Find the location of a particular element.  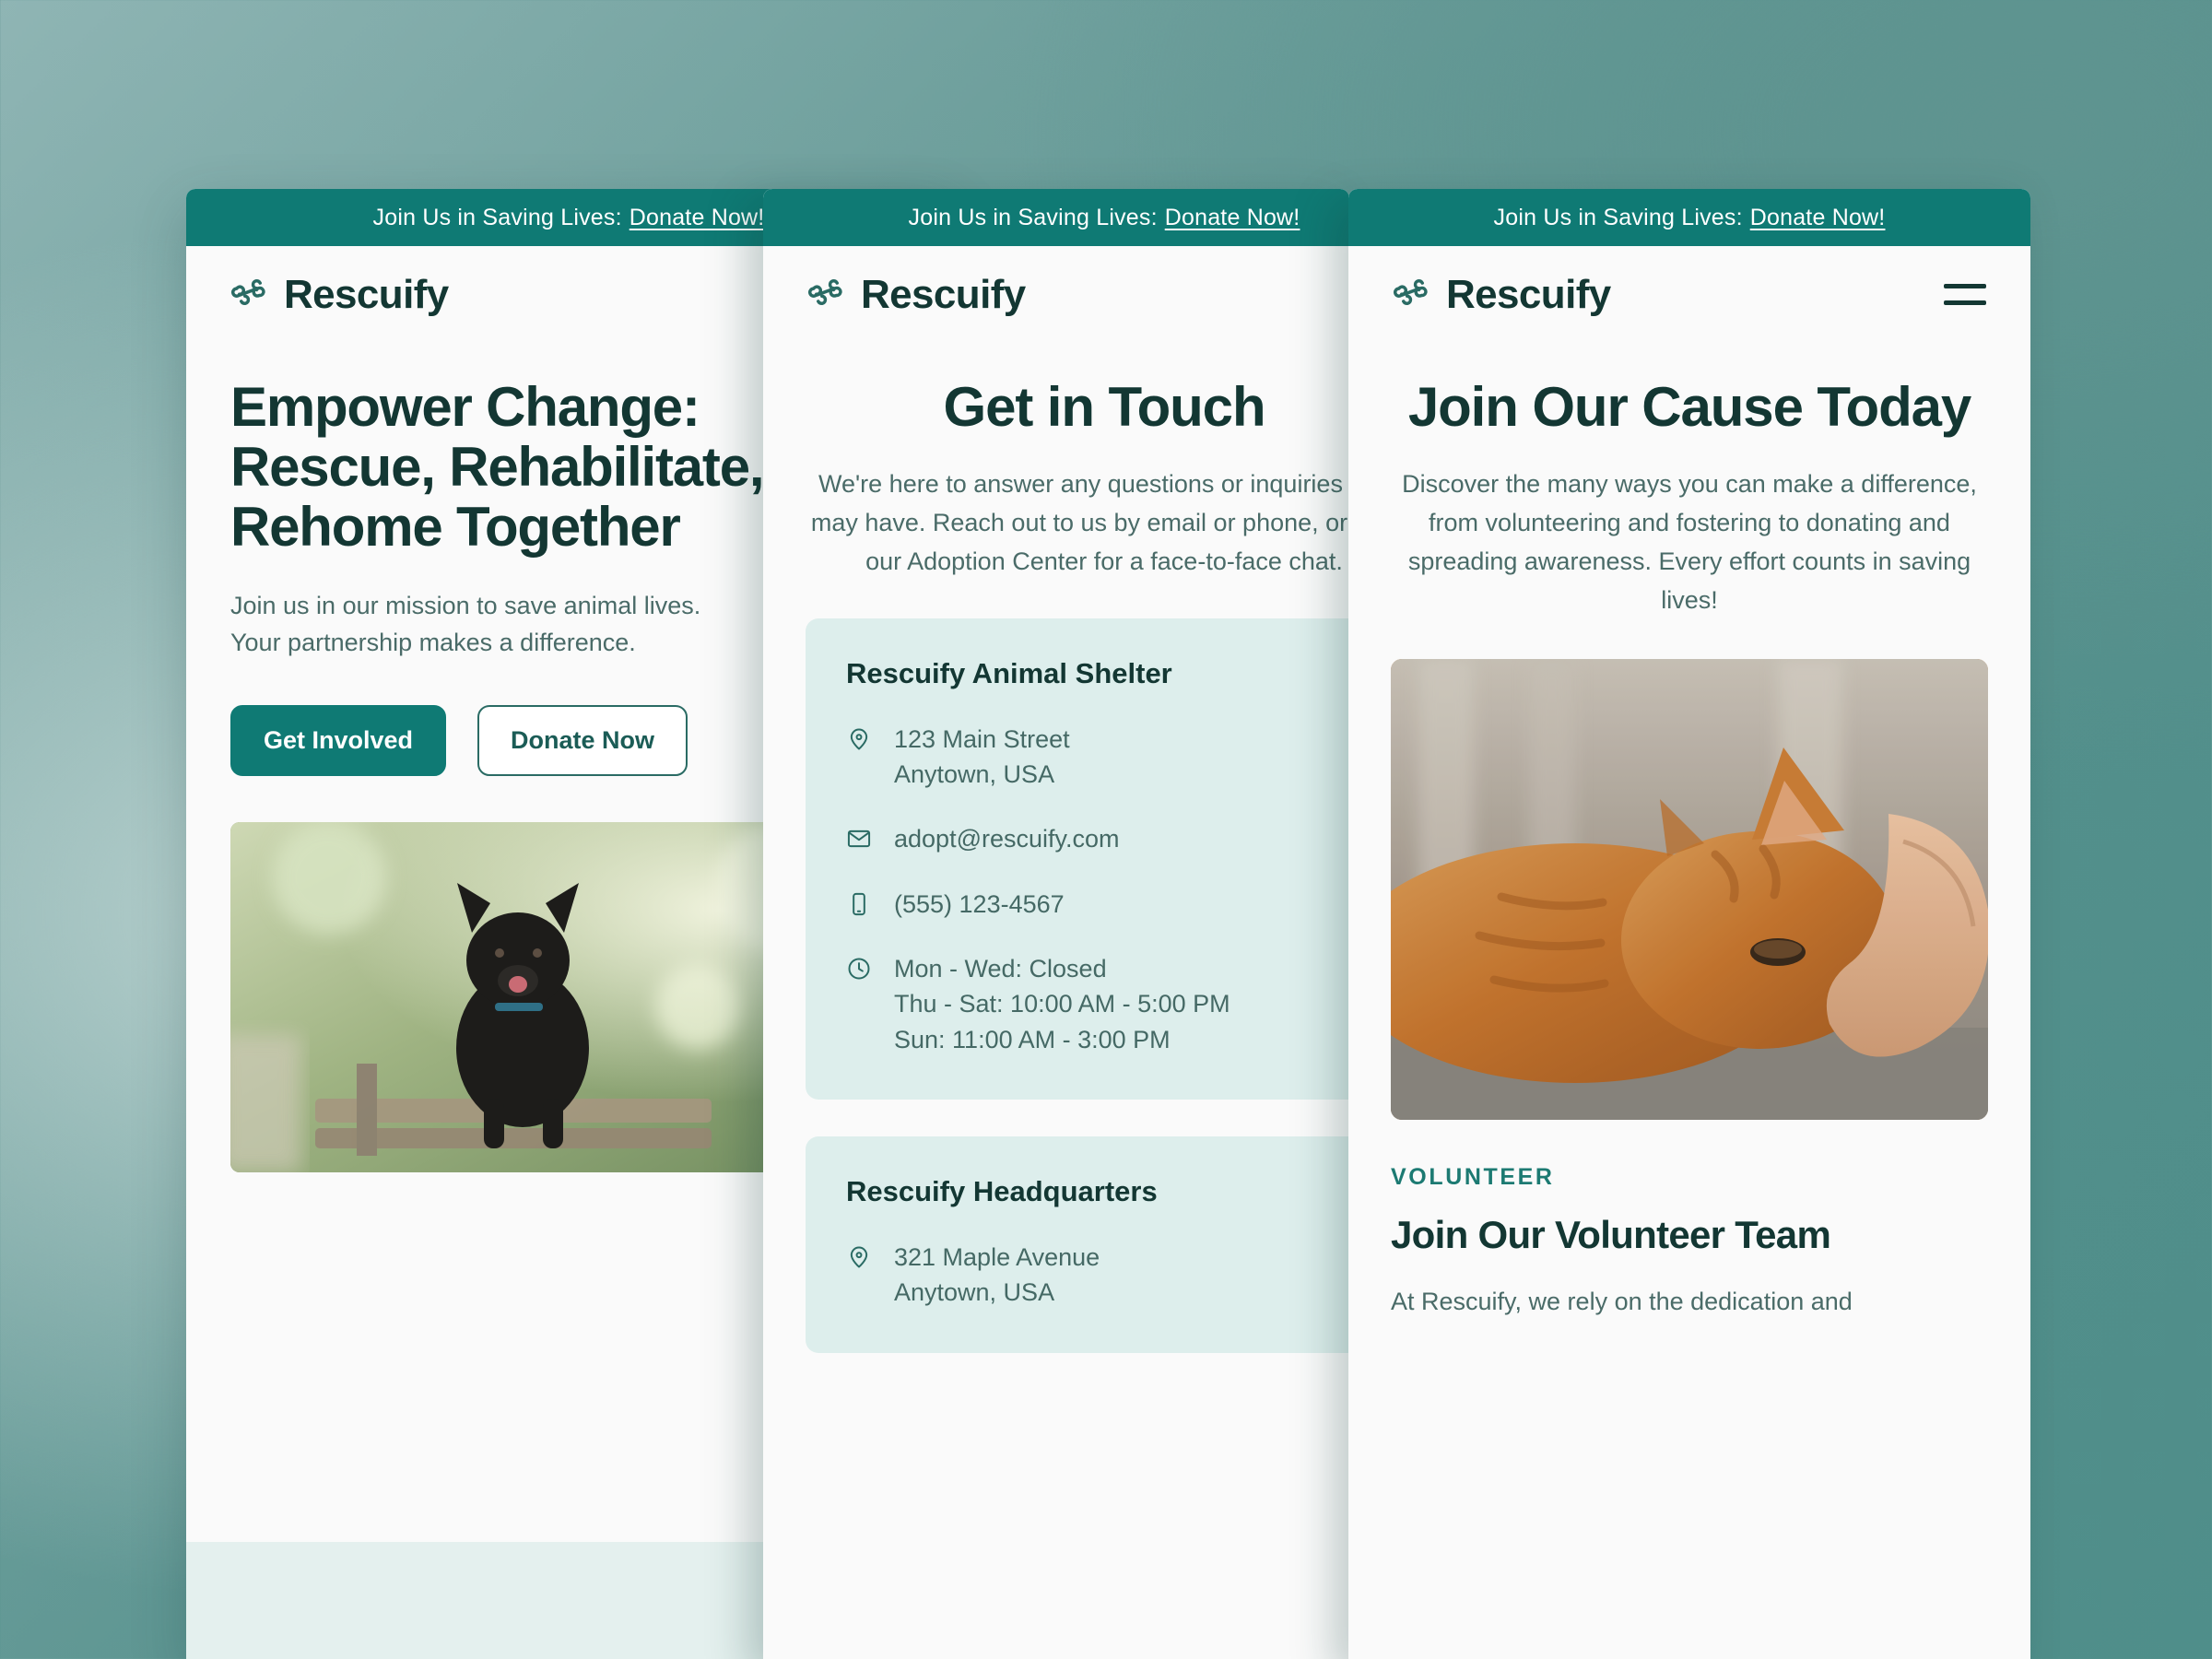

email-lines: adopt@rescuify.com is located at coordinates (1007, 838).